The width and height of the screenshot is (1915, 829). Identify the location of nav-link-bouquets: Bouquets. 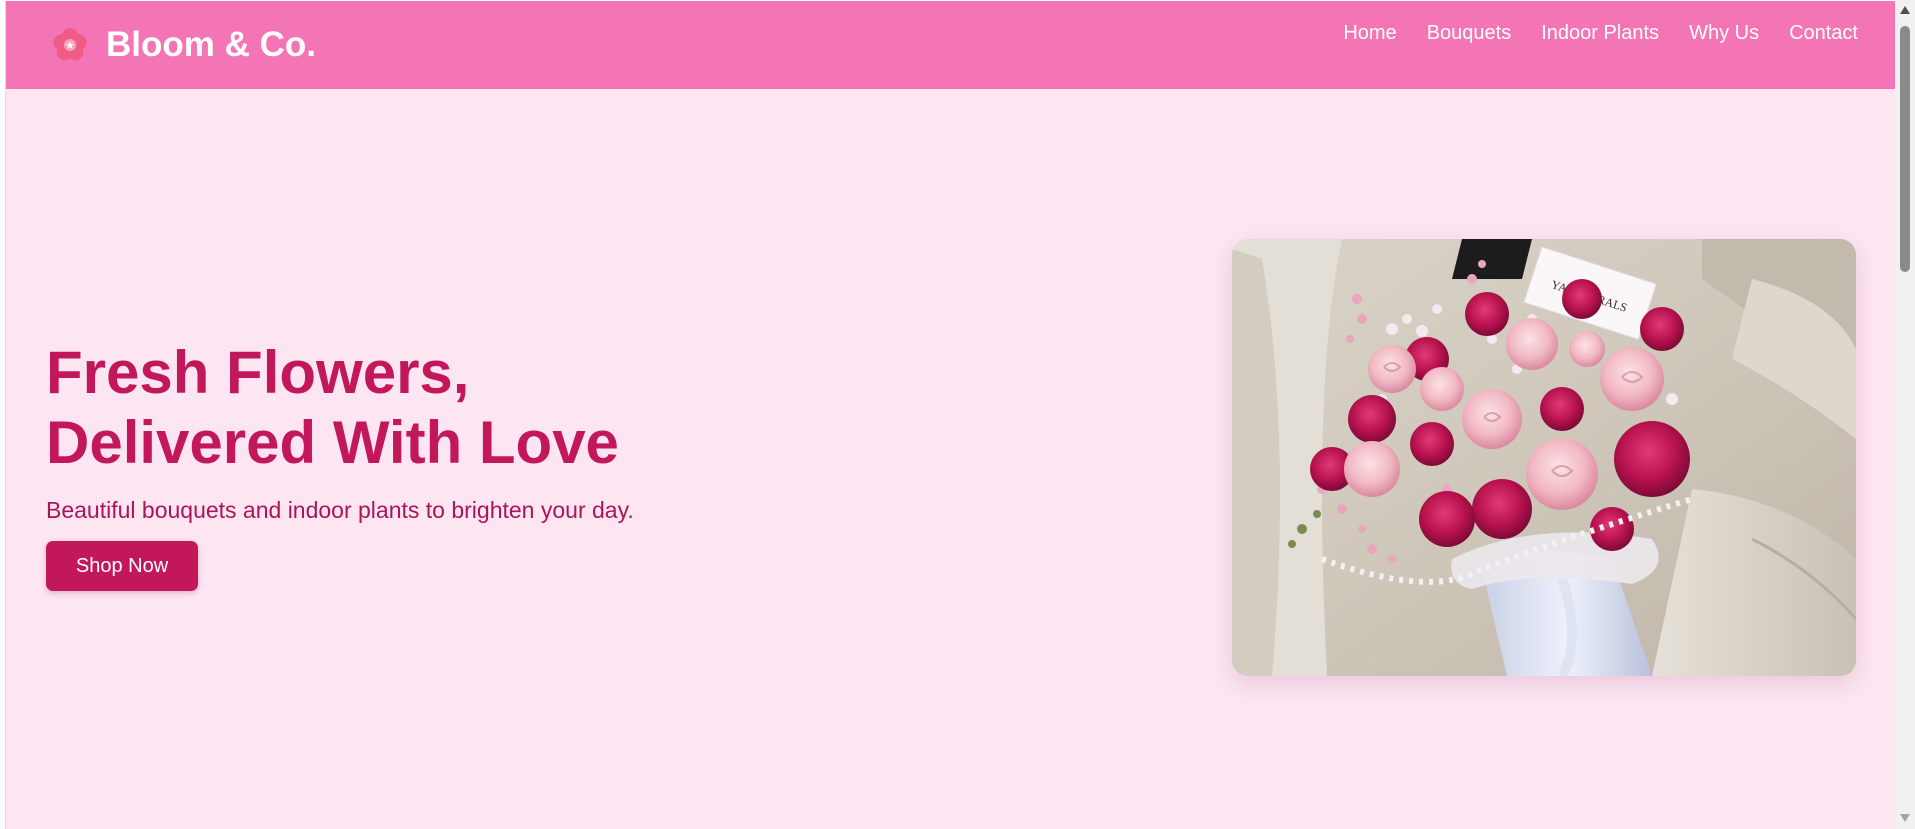
(1469, 33).